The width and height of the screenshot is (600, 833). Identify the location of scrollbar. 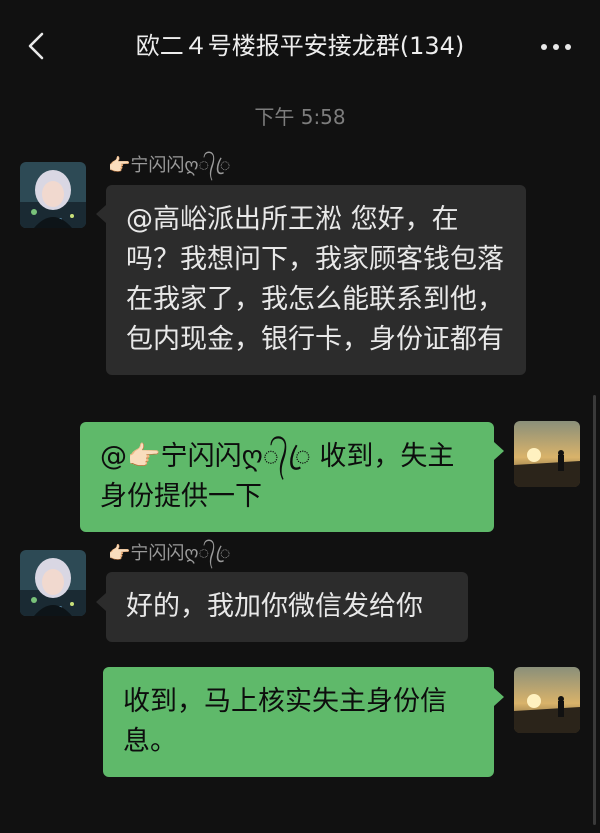
(594, 610).